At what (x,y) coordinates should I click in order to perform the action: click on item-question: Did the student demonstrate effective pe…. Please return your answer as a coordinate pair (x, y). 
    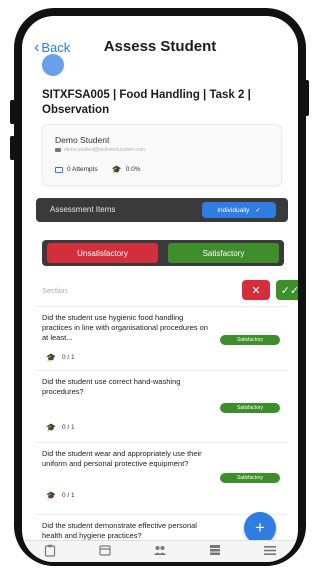
    Looking at the image, I should click on (119, 530).